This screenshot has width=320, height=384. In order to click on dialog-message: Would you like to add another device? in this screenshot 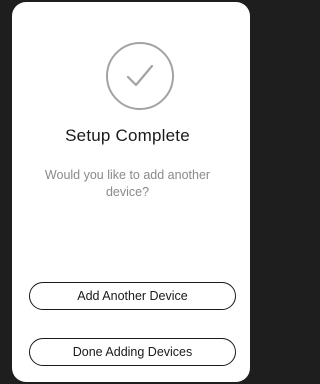, I will do `click(127, 183)`.